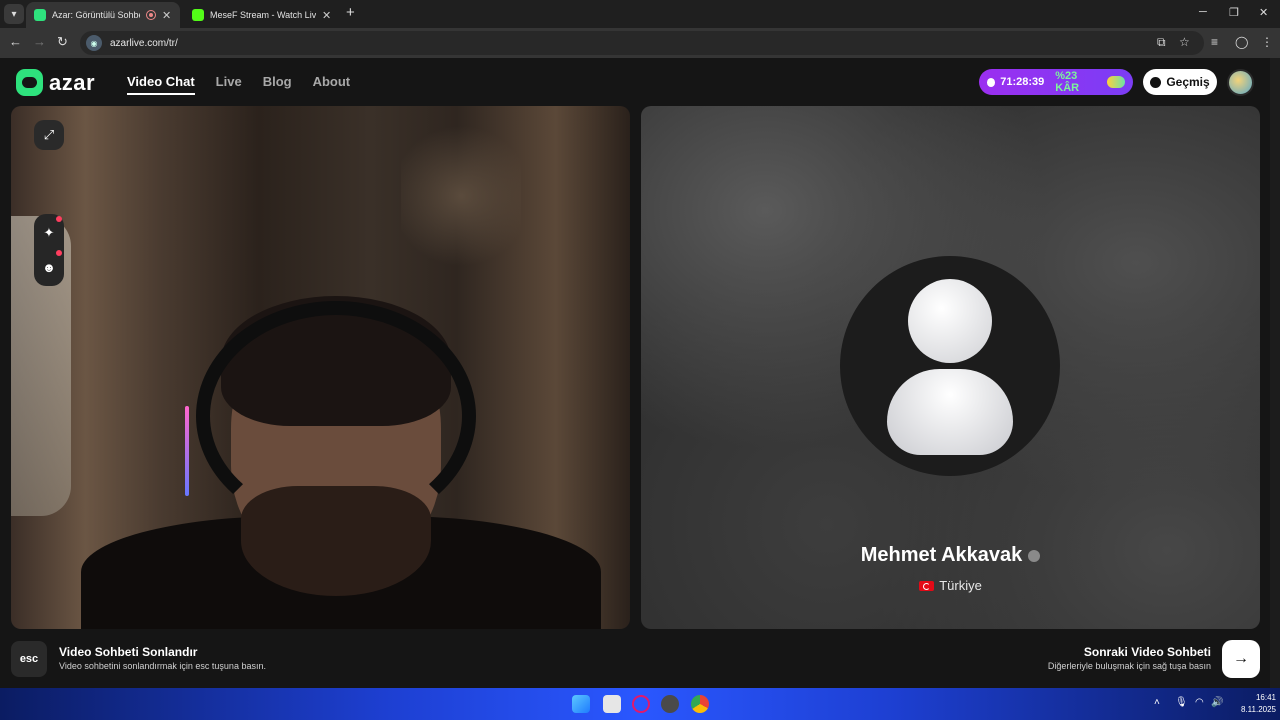 The width and height of the screenshot is (1280, 720). I want to click on start-icon, so click(581, 704).